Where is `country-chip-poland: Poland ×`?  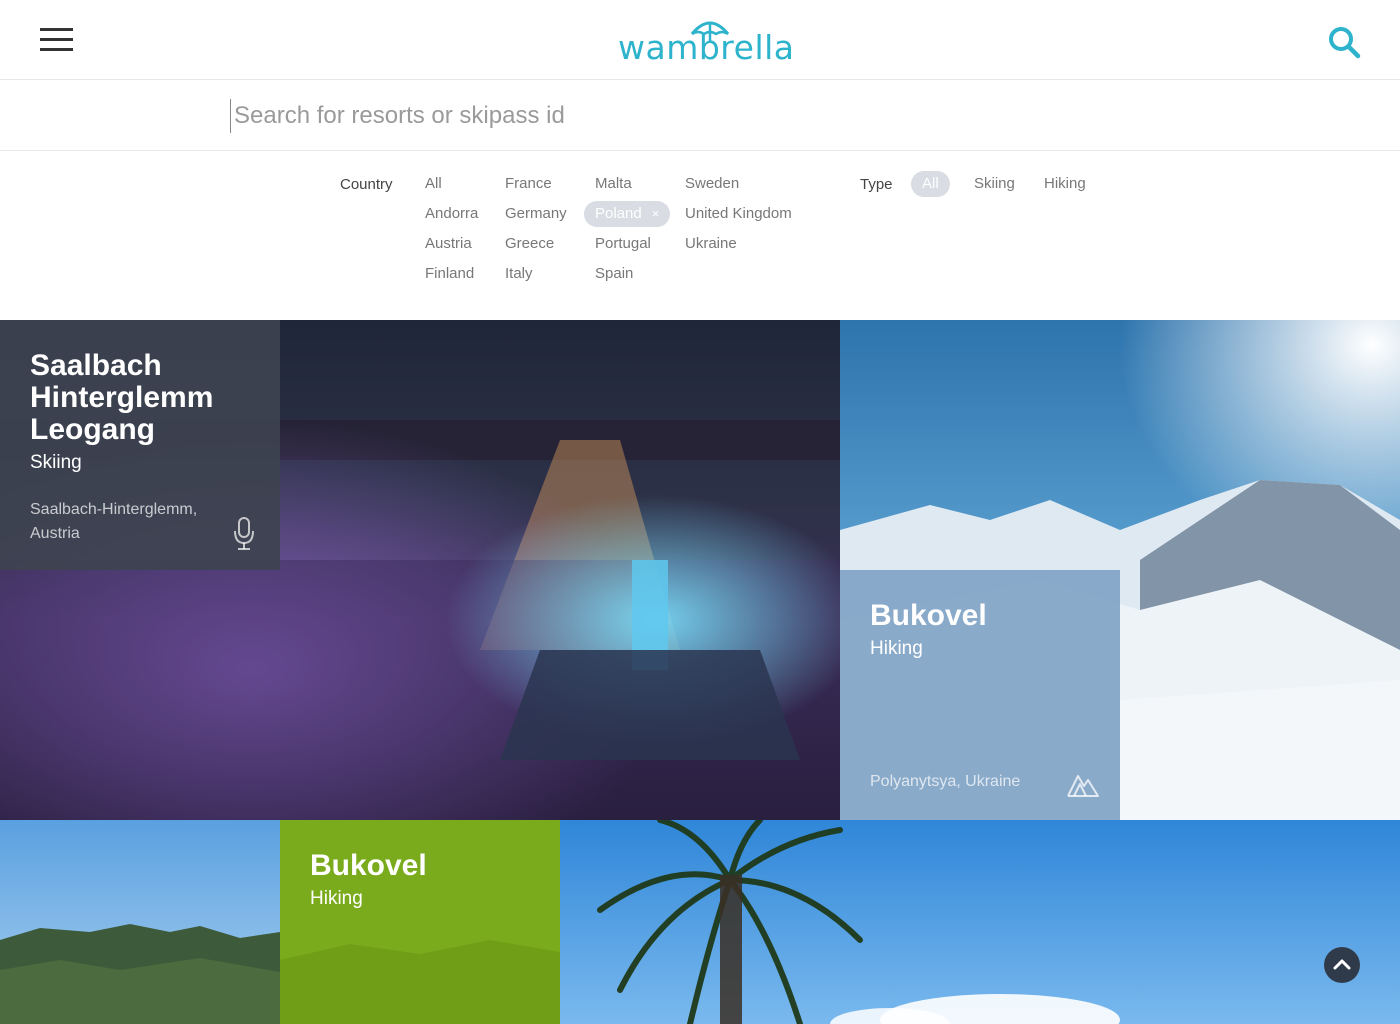
country-chip-poland: Poland × is located at coordinates (627, 214).